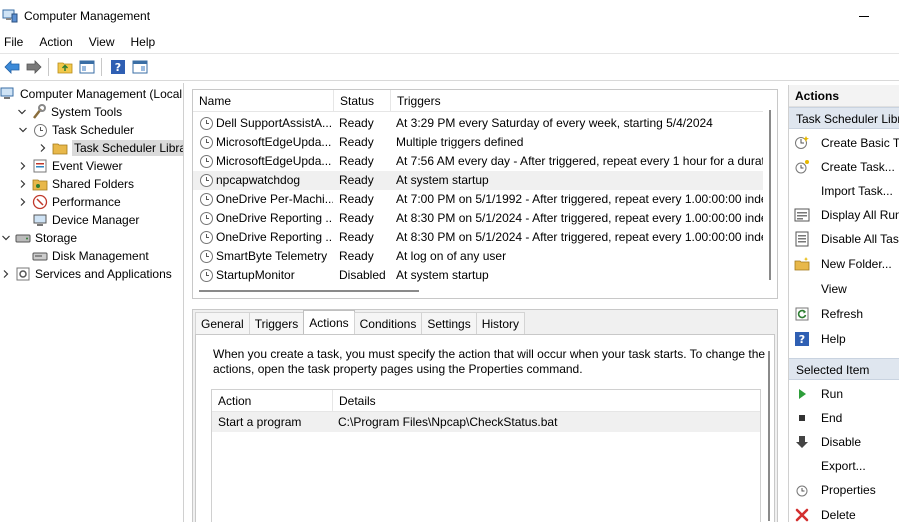  What do you see at coordinates (329, 322) in the screenshot?
I see `tab-actions: Actions` at bounding box center [329, 322].